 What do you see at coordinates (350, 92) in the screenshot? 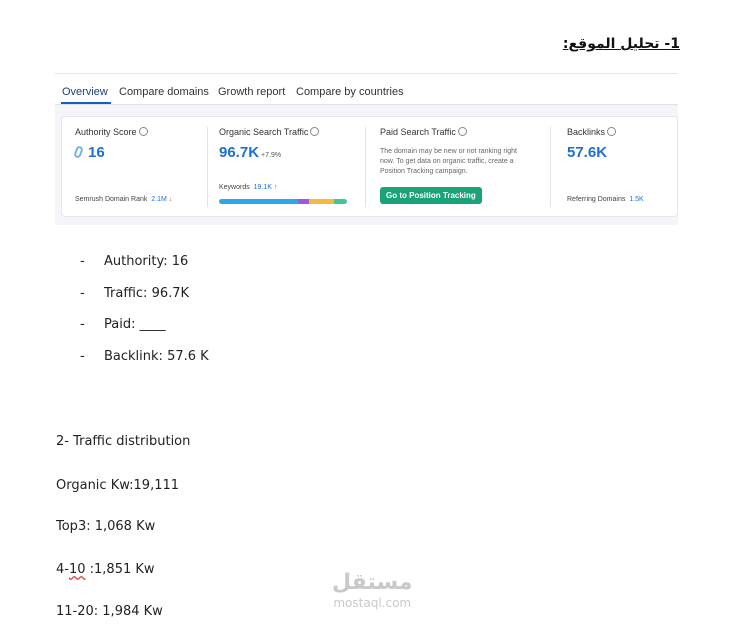
I see `tab-compare-by-countries: Compare by countries` at bounding box center [350, 92].